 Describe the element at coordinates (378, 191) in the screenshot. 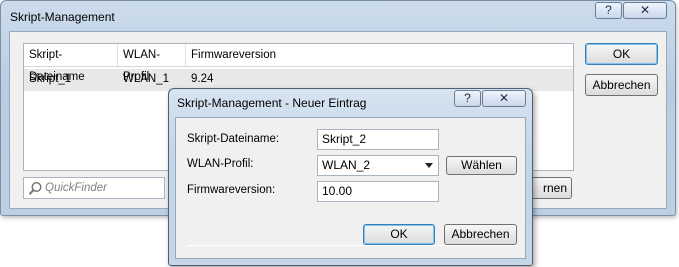

I see `firmware-field: 10.00` at that location.